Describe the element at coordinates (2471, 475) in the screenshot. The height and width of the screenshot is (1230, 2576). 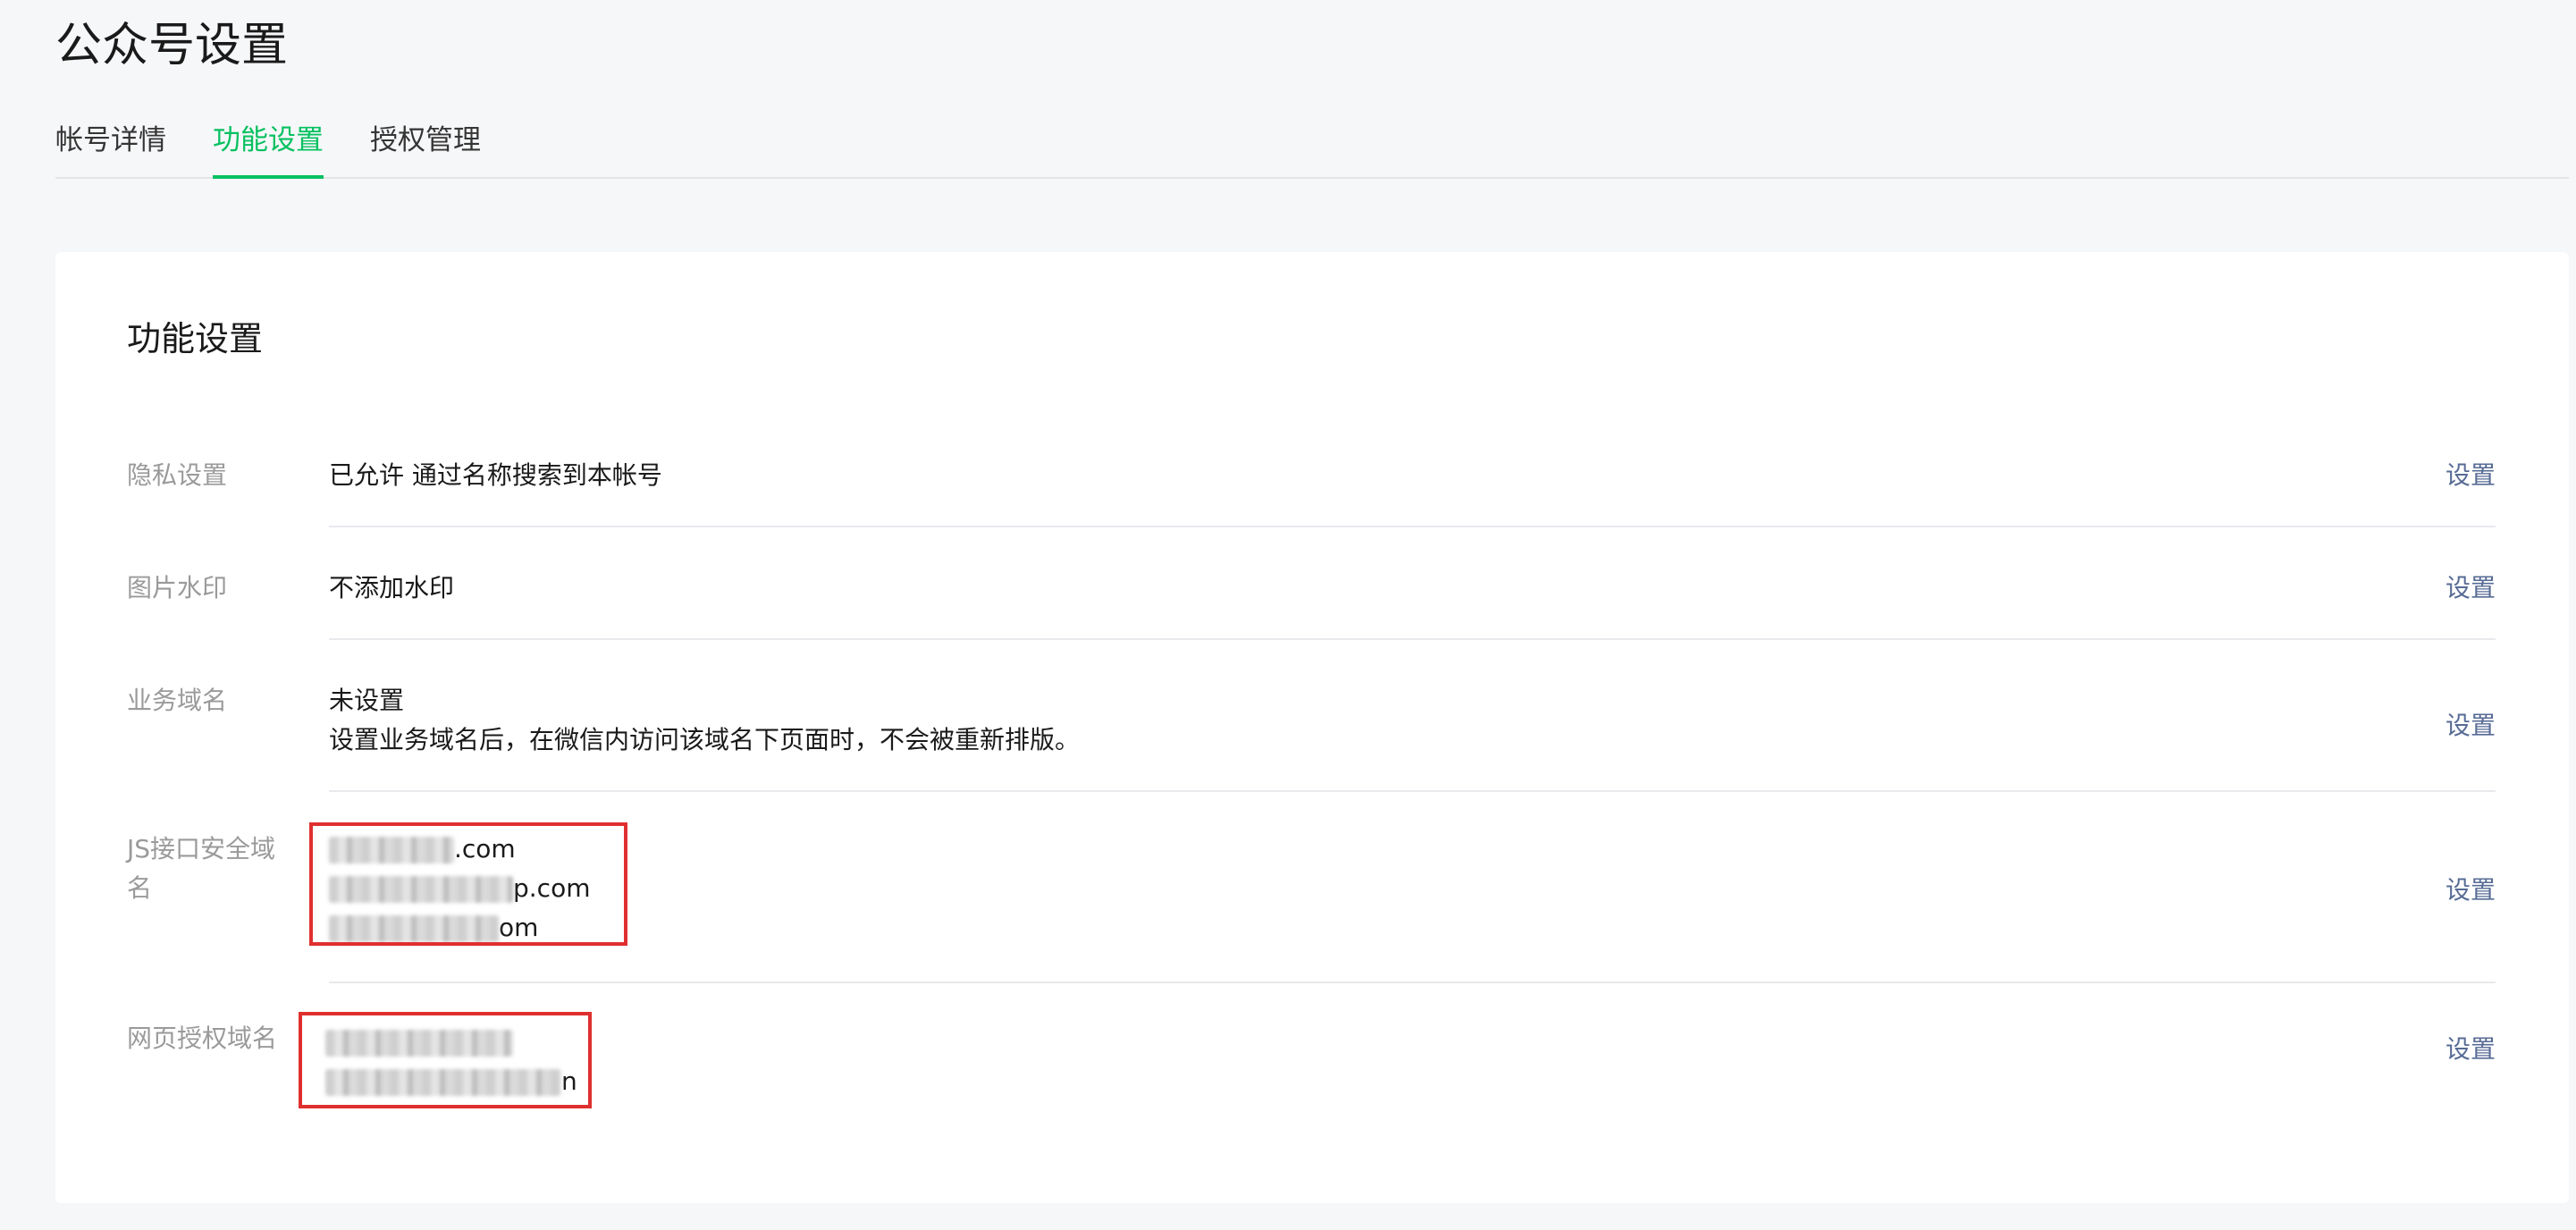
I see `privacy-settings-link: 设置` at that location.